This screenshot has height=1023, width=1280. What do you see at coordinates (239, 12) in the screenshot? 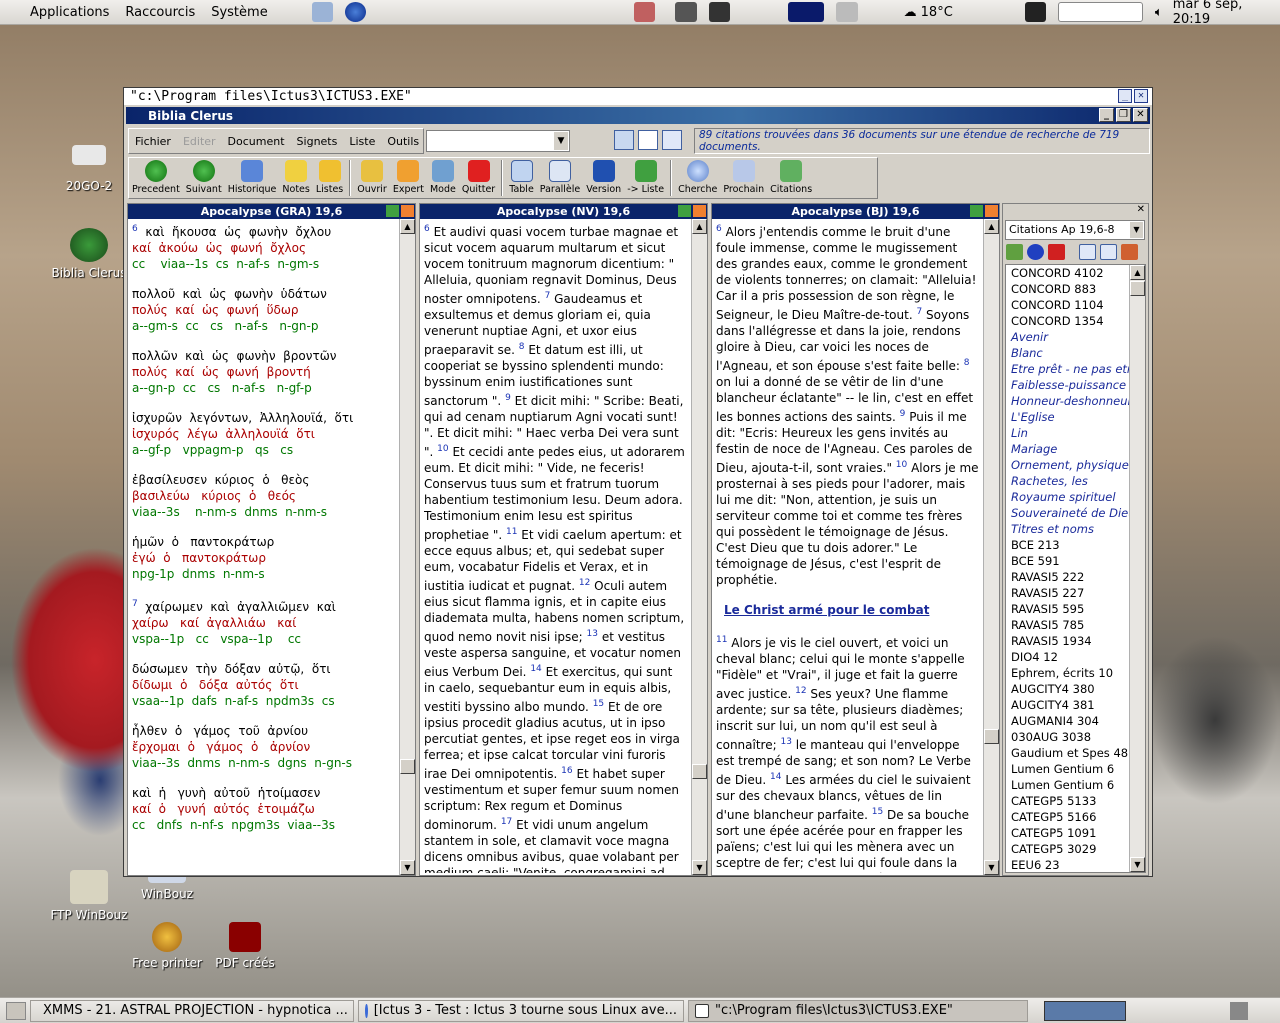
I see `menu-systeme: Système` at bounding box center [239, 12].